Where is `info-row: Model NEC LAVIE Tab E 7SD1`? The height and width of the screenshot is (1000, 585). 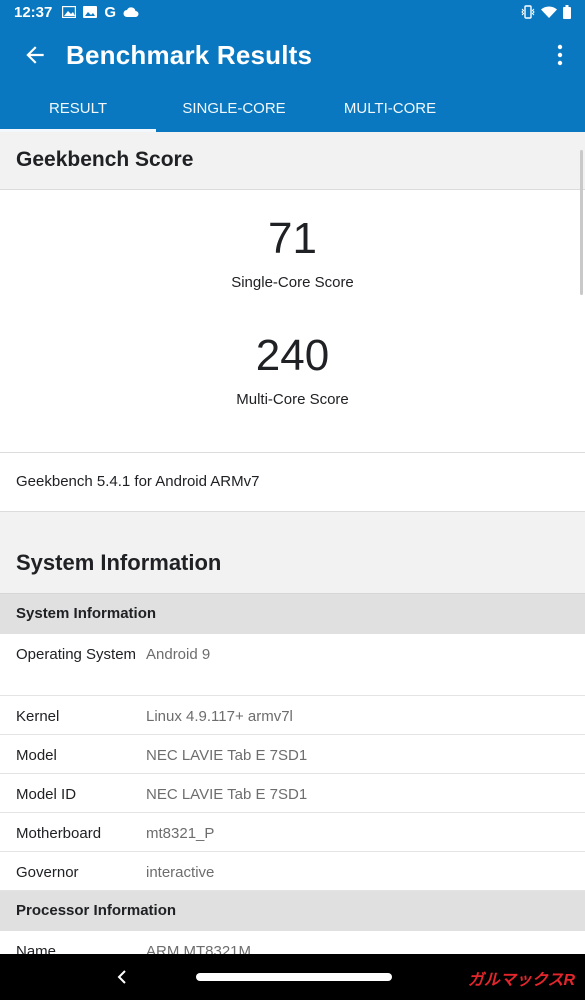
info-row: Model NEC LAVIE Tab E 7SD1 is located at coordinates (292, 754).